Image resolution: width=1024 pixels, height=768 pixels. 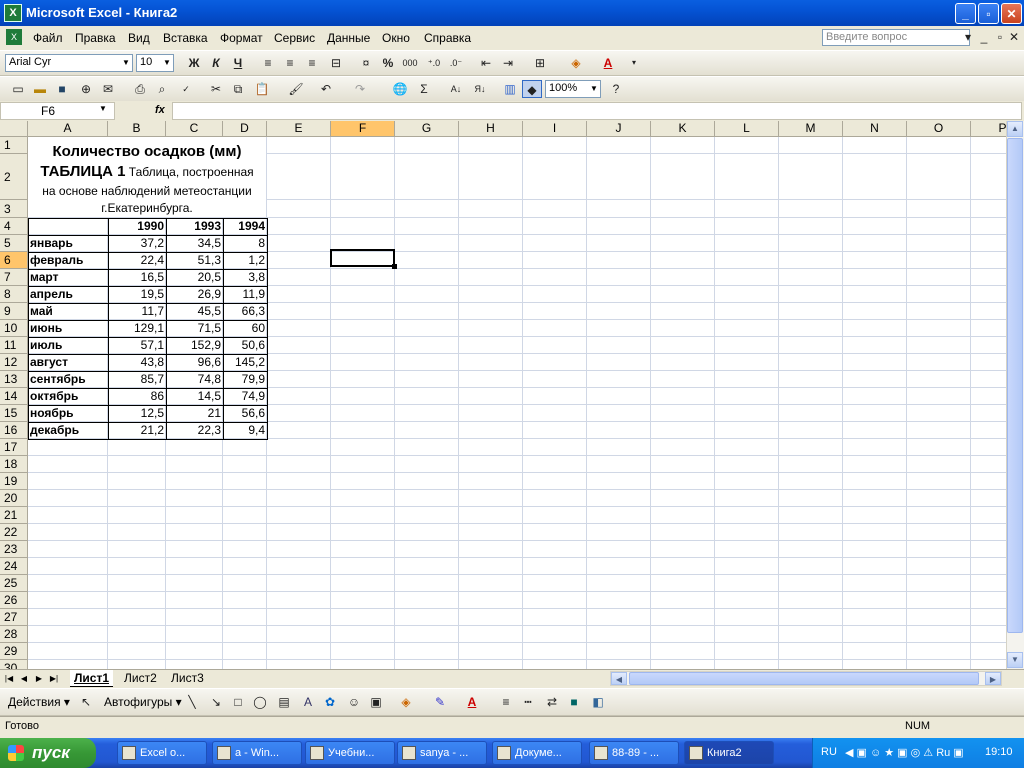 What do you see at coordinates (92, 678) in the screenshot?
I see `sheet-tab-1: Лист1` at bounding box center [92, 678].